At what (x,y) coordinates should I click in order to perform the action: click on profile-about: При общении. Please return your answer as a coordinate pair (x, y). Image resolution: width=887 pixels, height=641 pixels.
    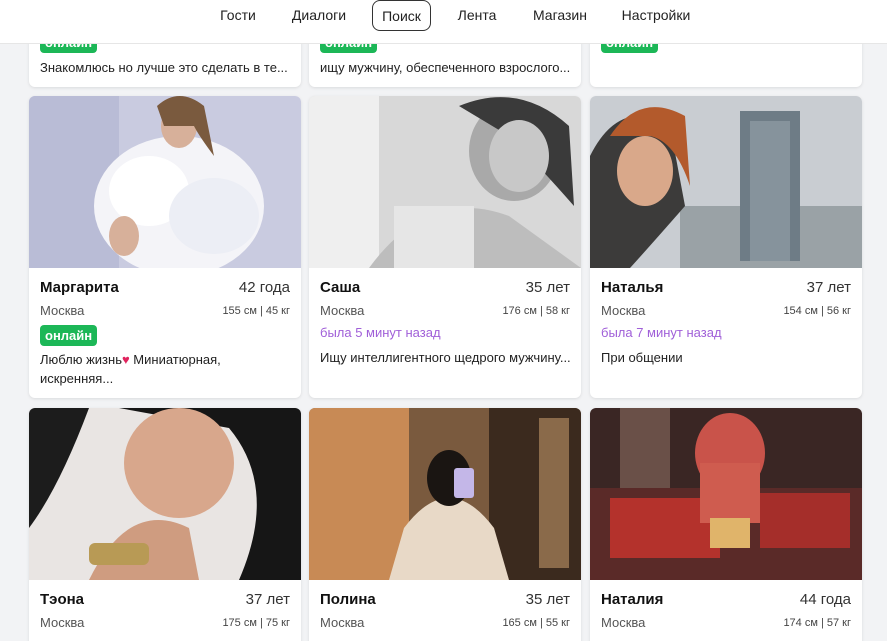
    Looking at the image, I should click on (642, 357).